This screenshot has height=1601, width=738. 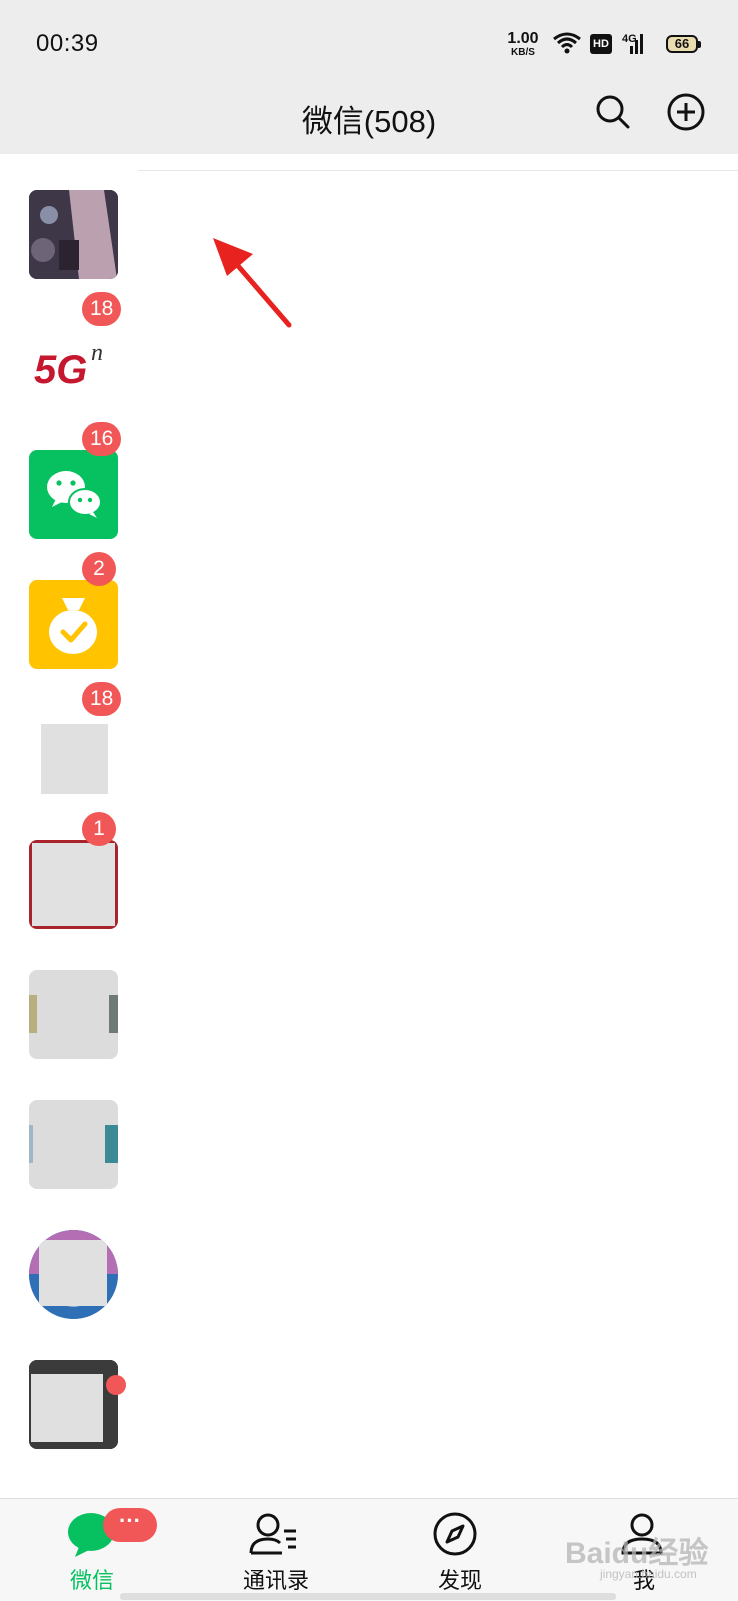 I want to click on wechat-logo-icon, so click(x=74, y=494).